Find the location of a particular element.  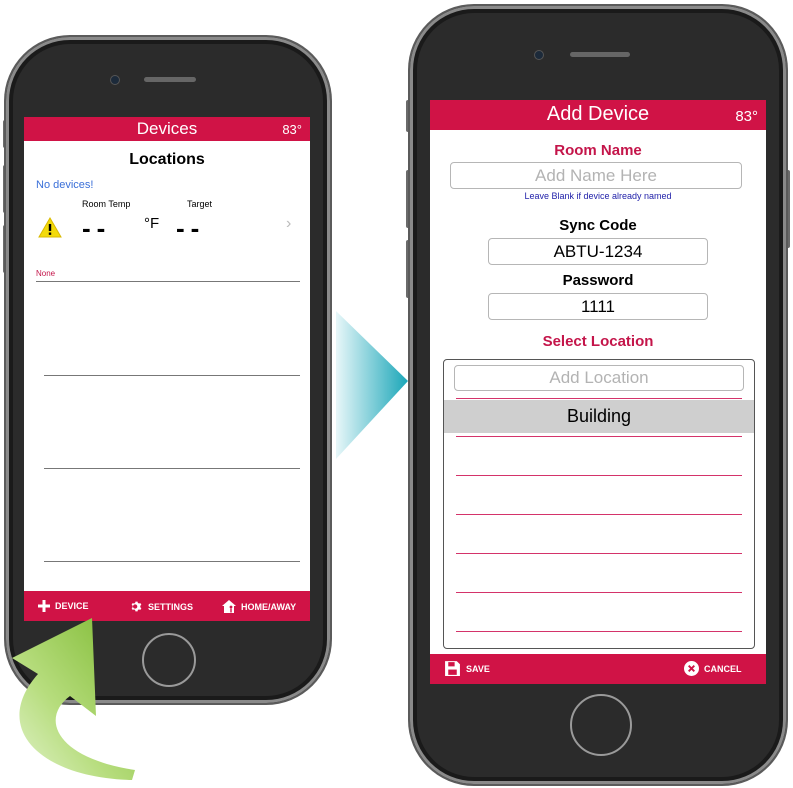

bottom-toolbar: SAVE CANCEL is located at coordinates (598, 669).